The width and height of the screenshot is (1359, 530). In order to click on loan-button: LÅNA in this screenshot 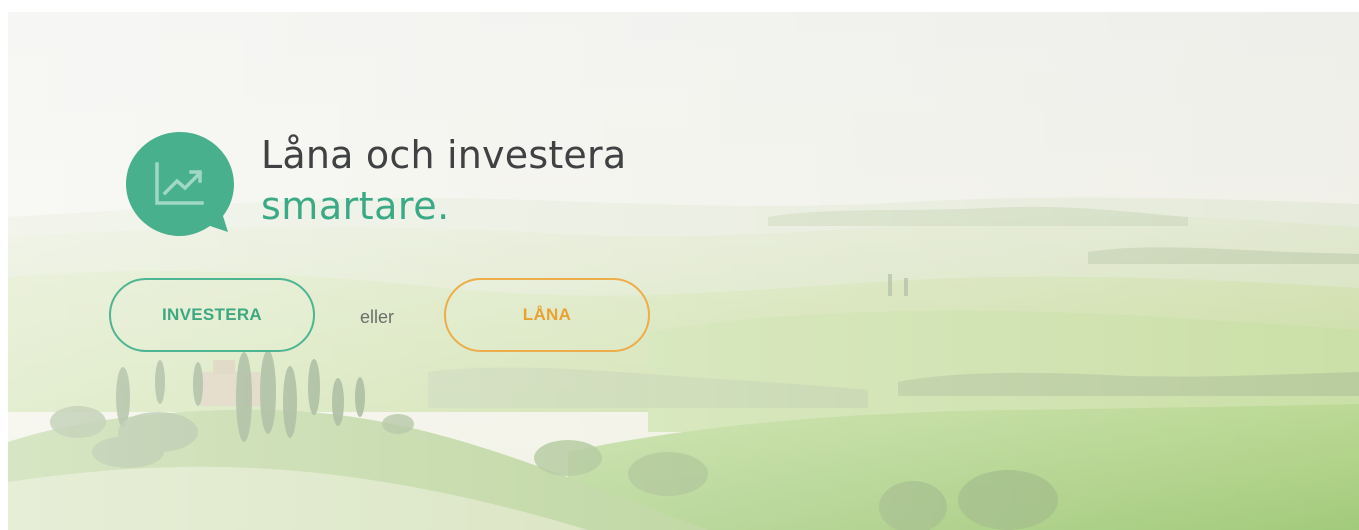, I will do `click(547, 315)`.